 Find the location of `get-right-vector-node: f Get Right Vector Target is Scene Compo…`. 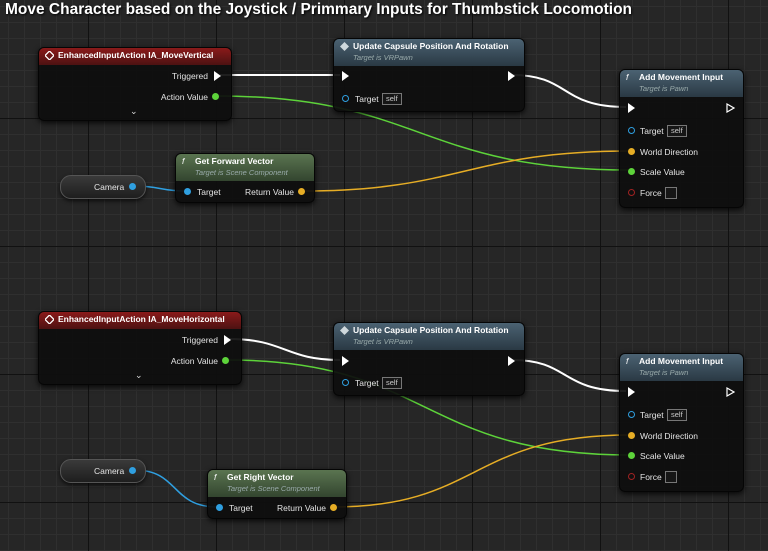

get-right-vector-node: f Get Right Vector Target is Scene Compo… is located at coordinates (277, 494).